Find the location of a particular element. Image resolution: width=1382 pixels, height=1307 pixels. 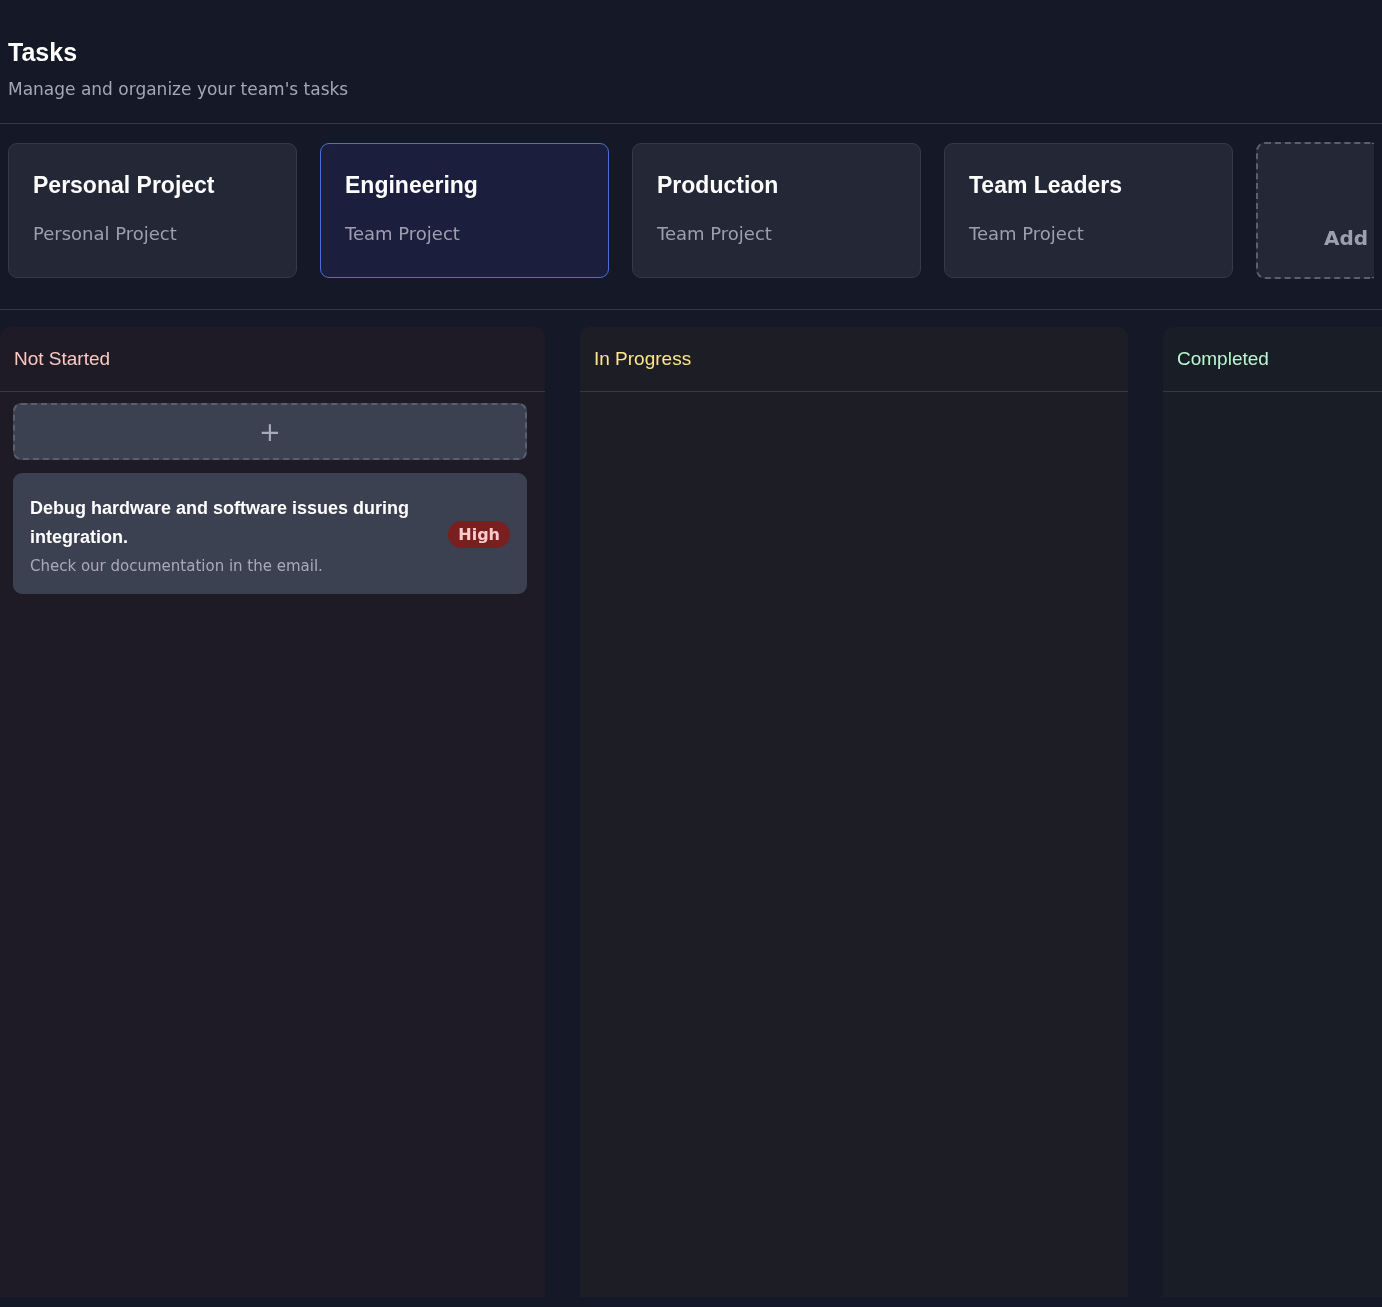

add-project-button: Add is located at coordinates (1315, 210).